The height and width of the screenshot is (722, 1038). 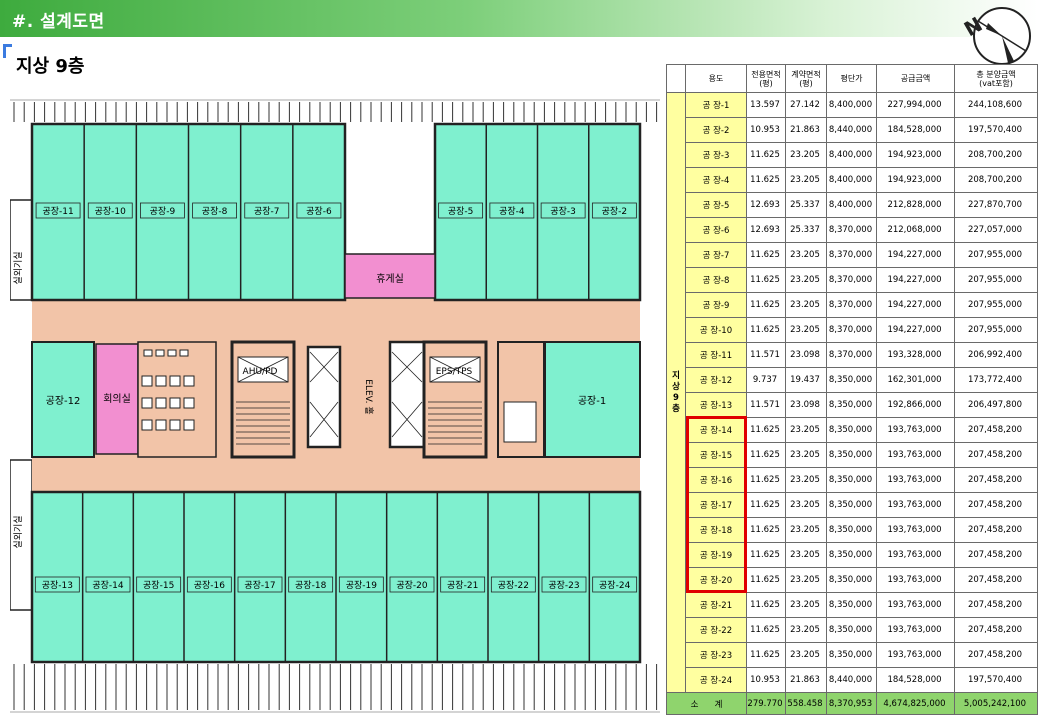 What do you see at coordinates (111, 211) in the screenshot?
I see `room-label: 공장-10` at bounding box center [111, 211].